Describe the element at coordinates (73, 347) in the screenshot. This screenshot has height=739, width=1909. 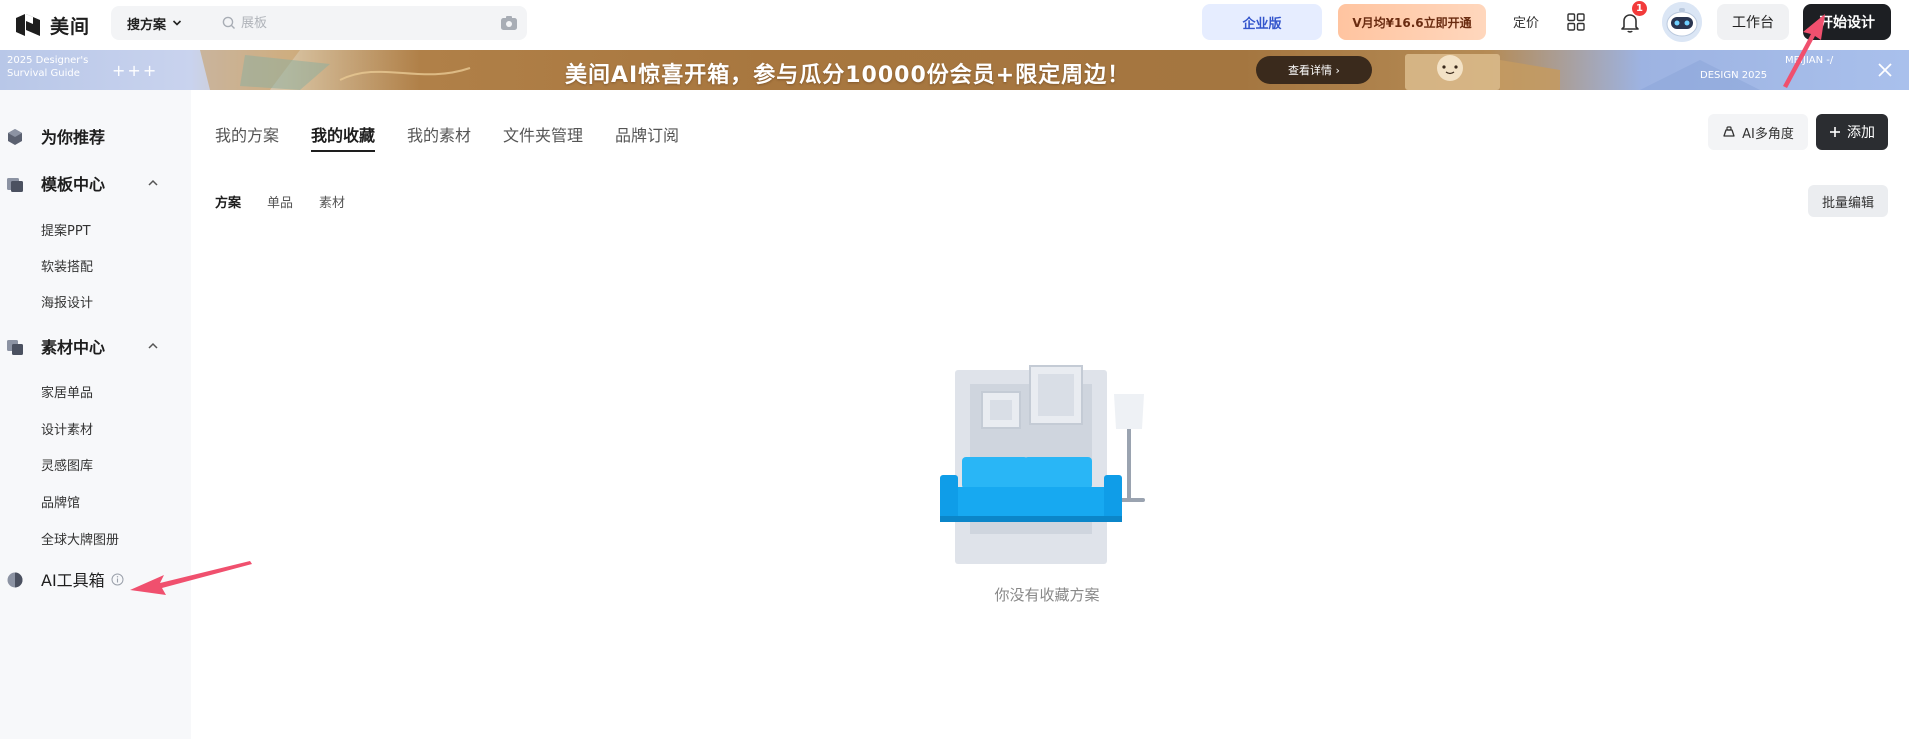
I see `sidebar-group-label: 素材中心` at that location.